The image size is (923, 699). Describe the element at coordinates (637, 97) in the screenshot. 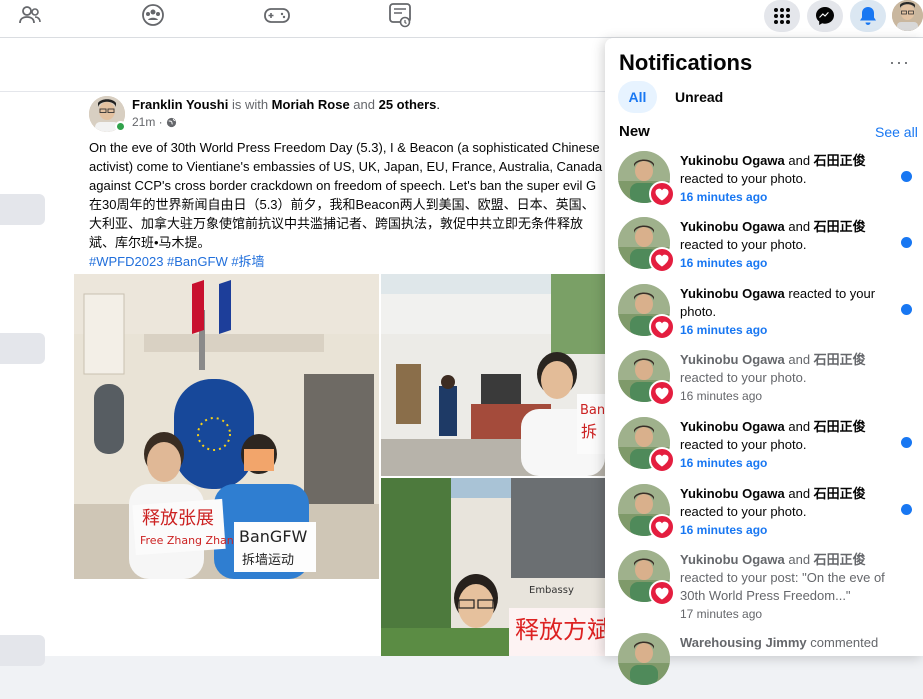

I see `tab-all: All` at that location.